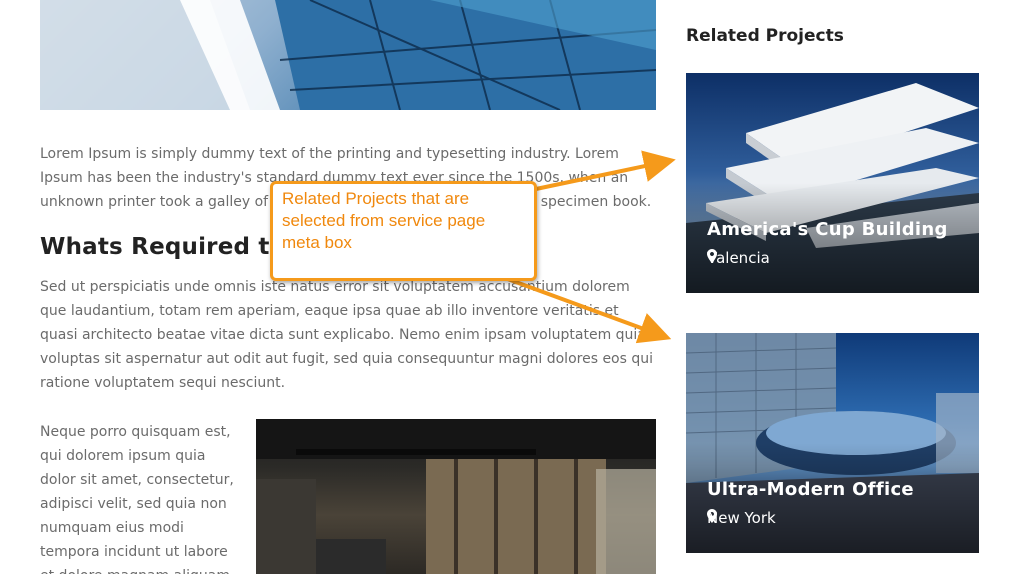 The width and height of the screenshot is (1029, 574). What do you see at coordinates (348, 55) in the screenshot?
I see `hero-image` at bounding box center [348, 55].